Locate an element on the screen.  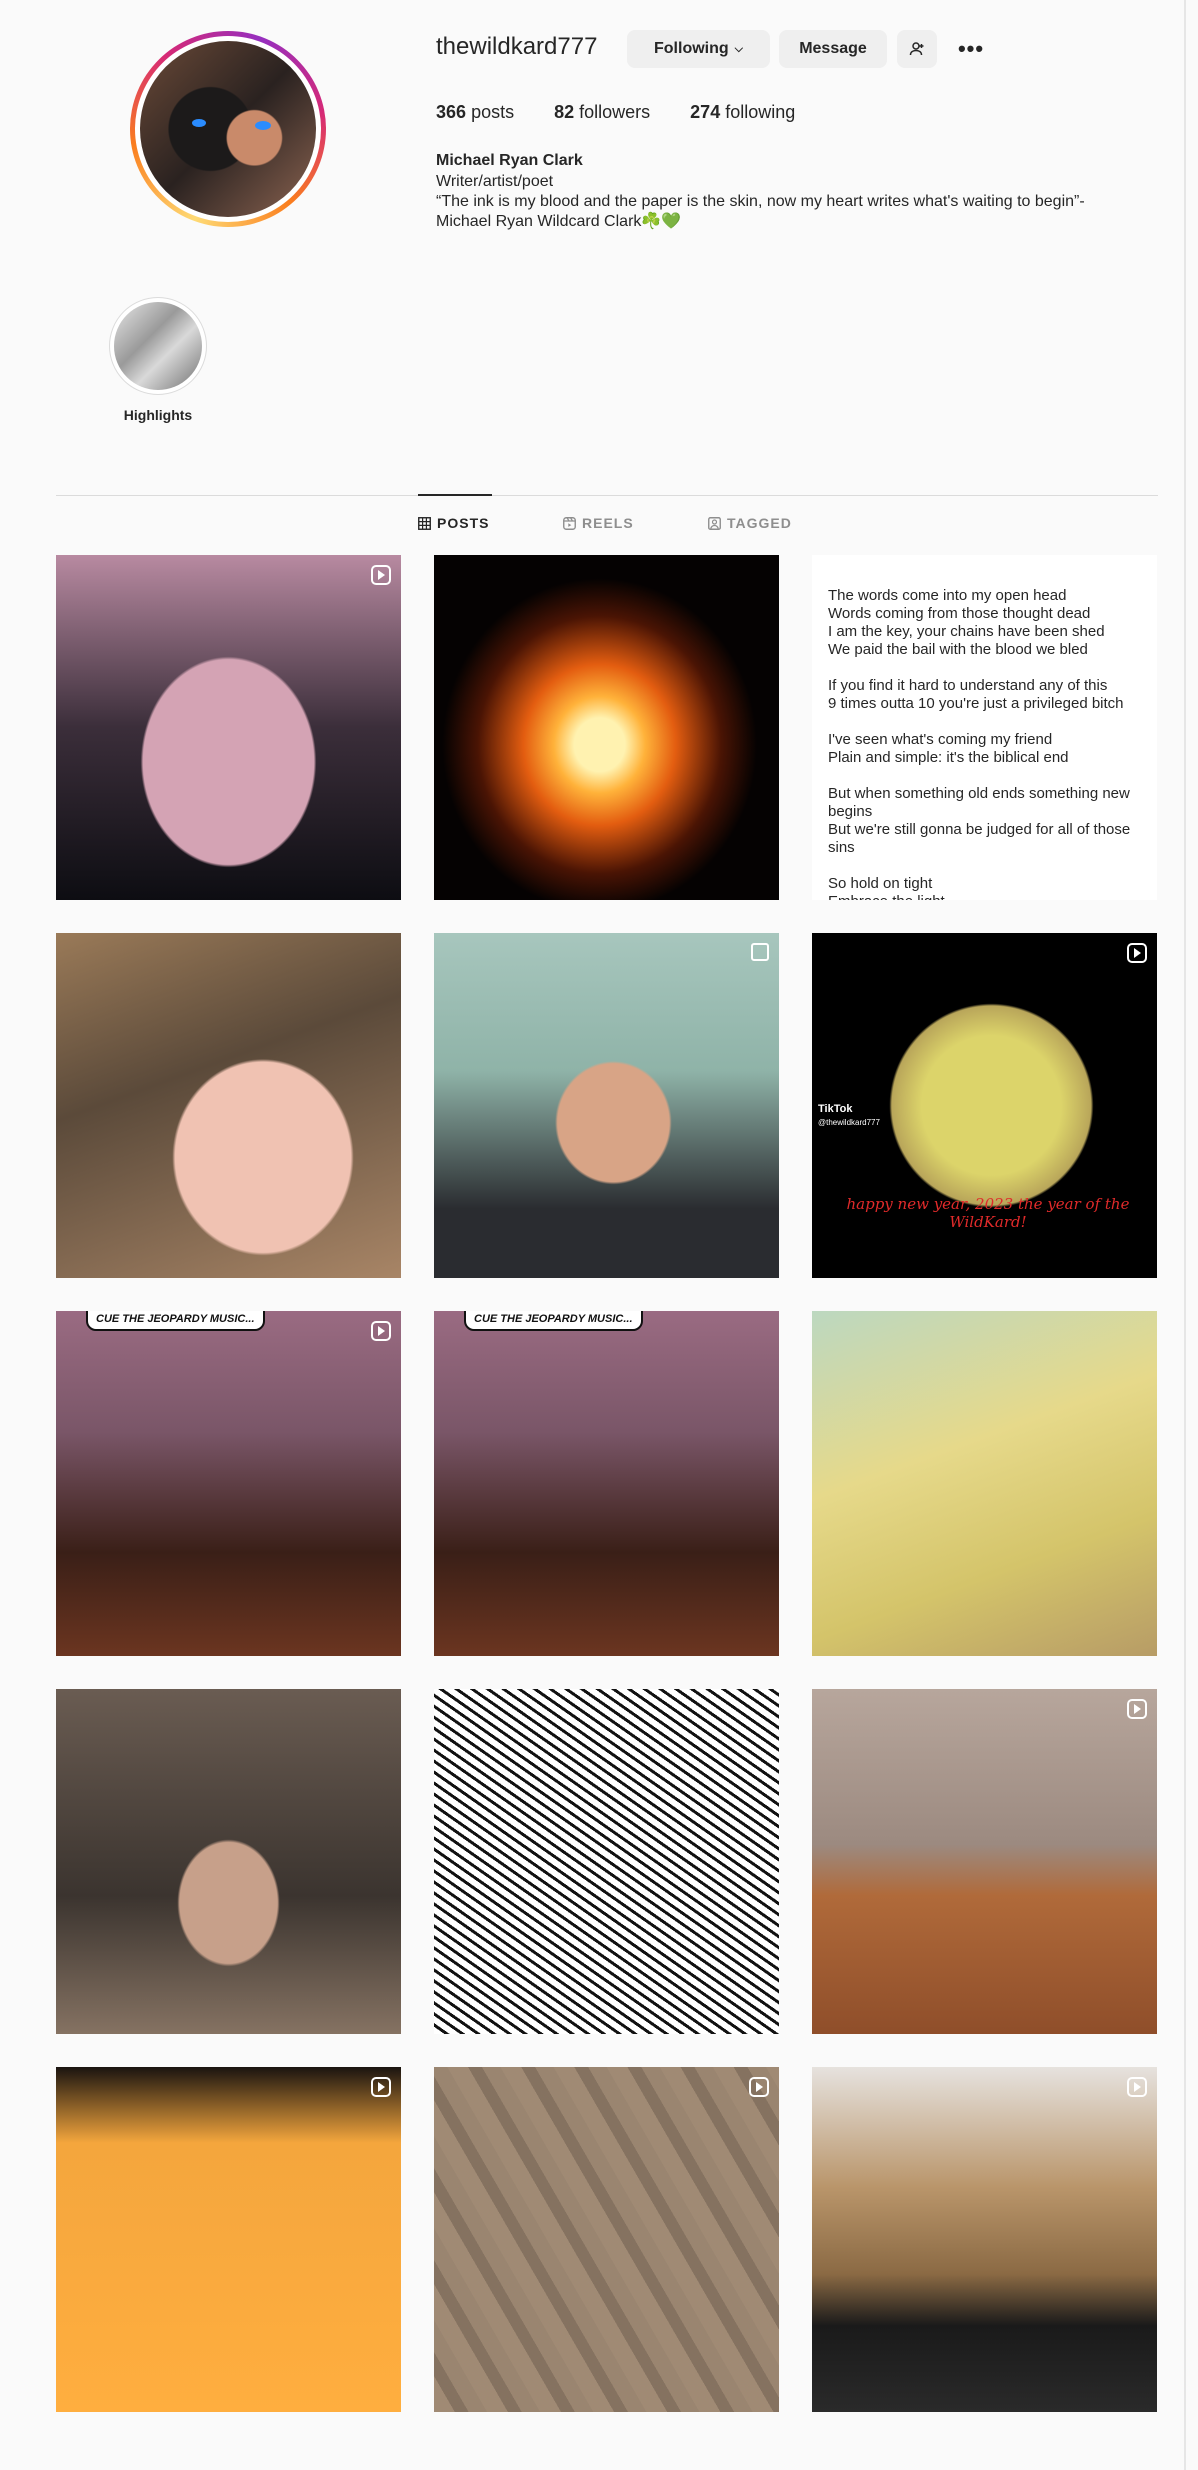
tiktok-watermark: TikTok is located at coordinates (835, 1109).